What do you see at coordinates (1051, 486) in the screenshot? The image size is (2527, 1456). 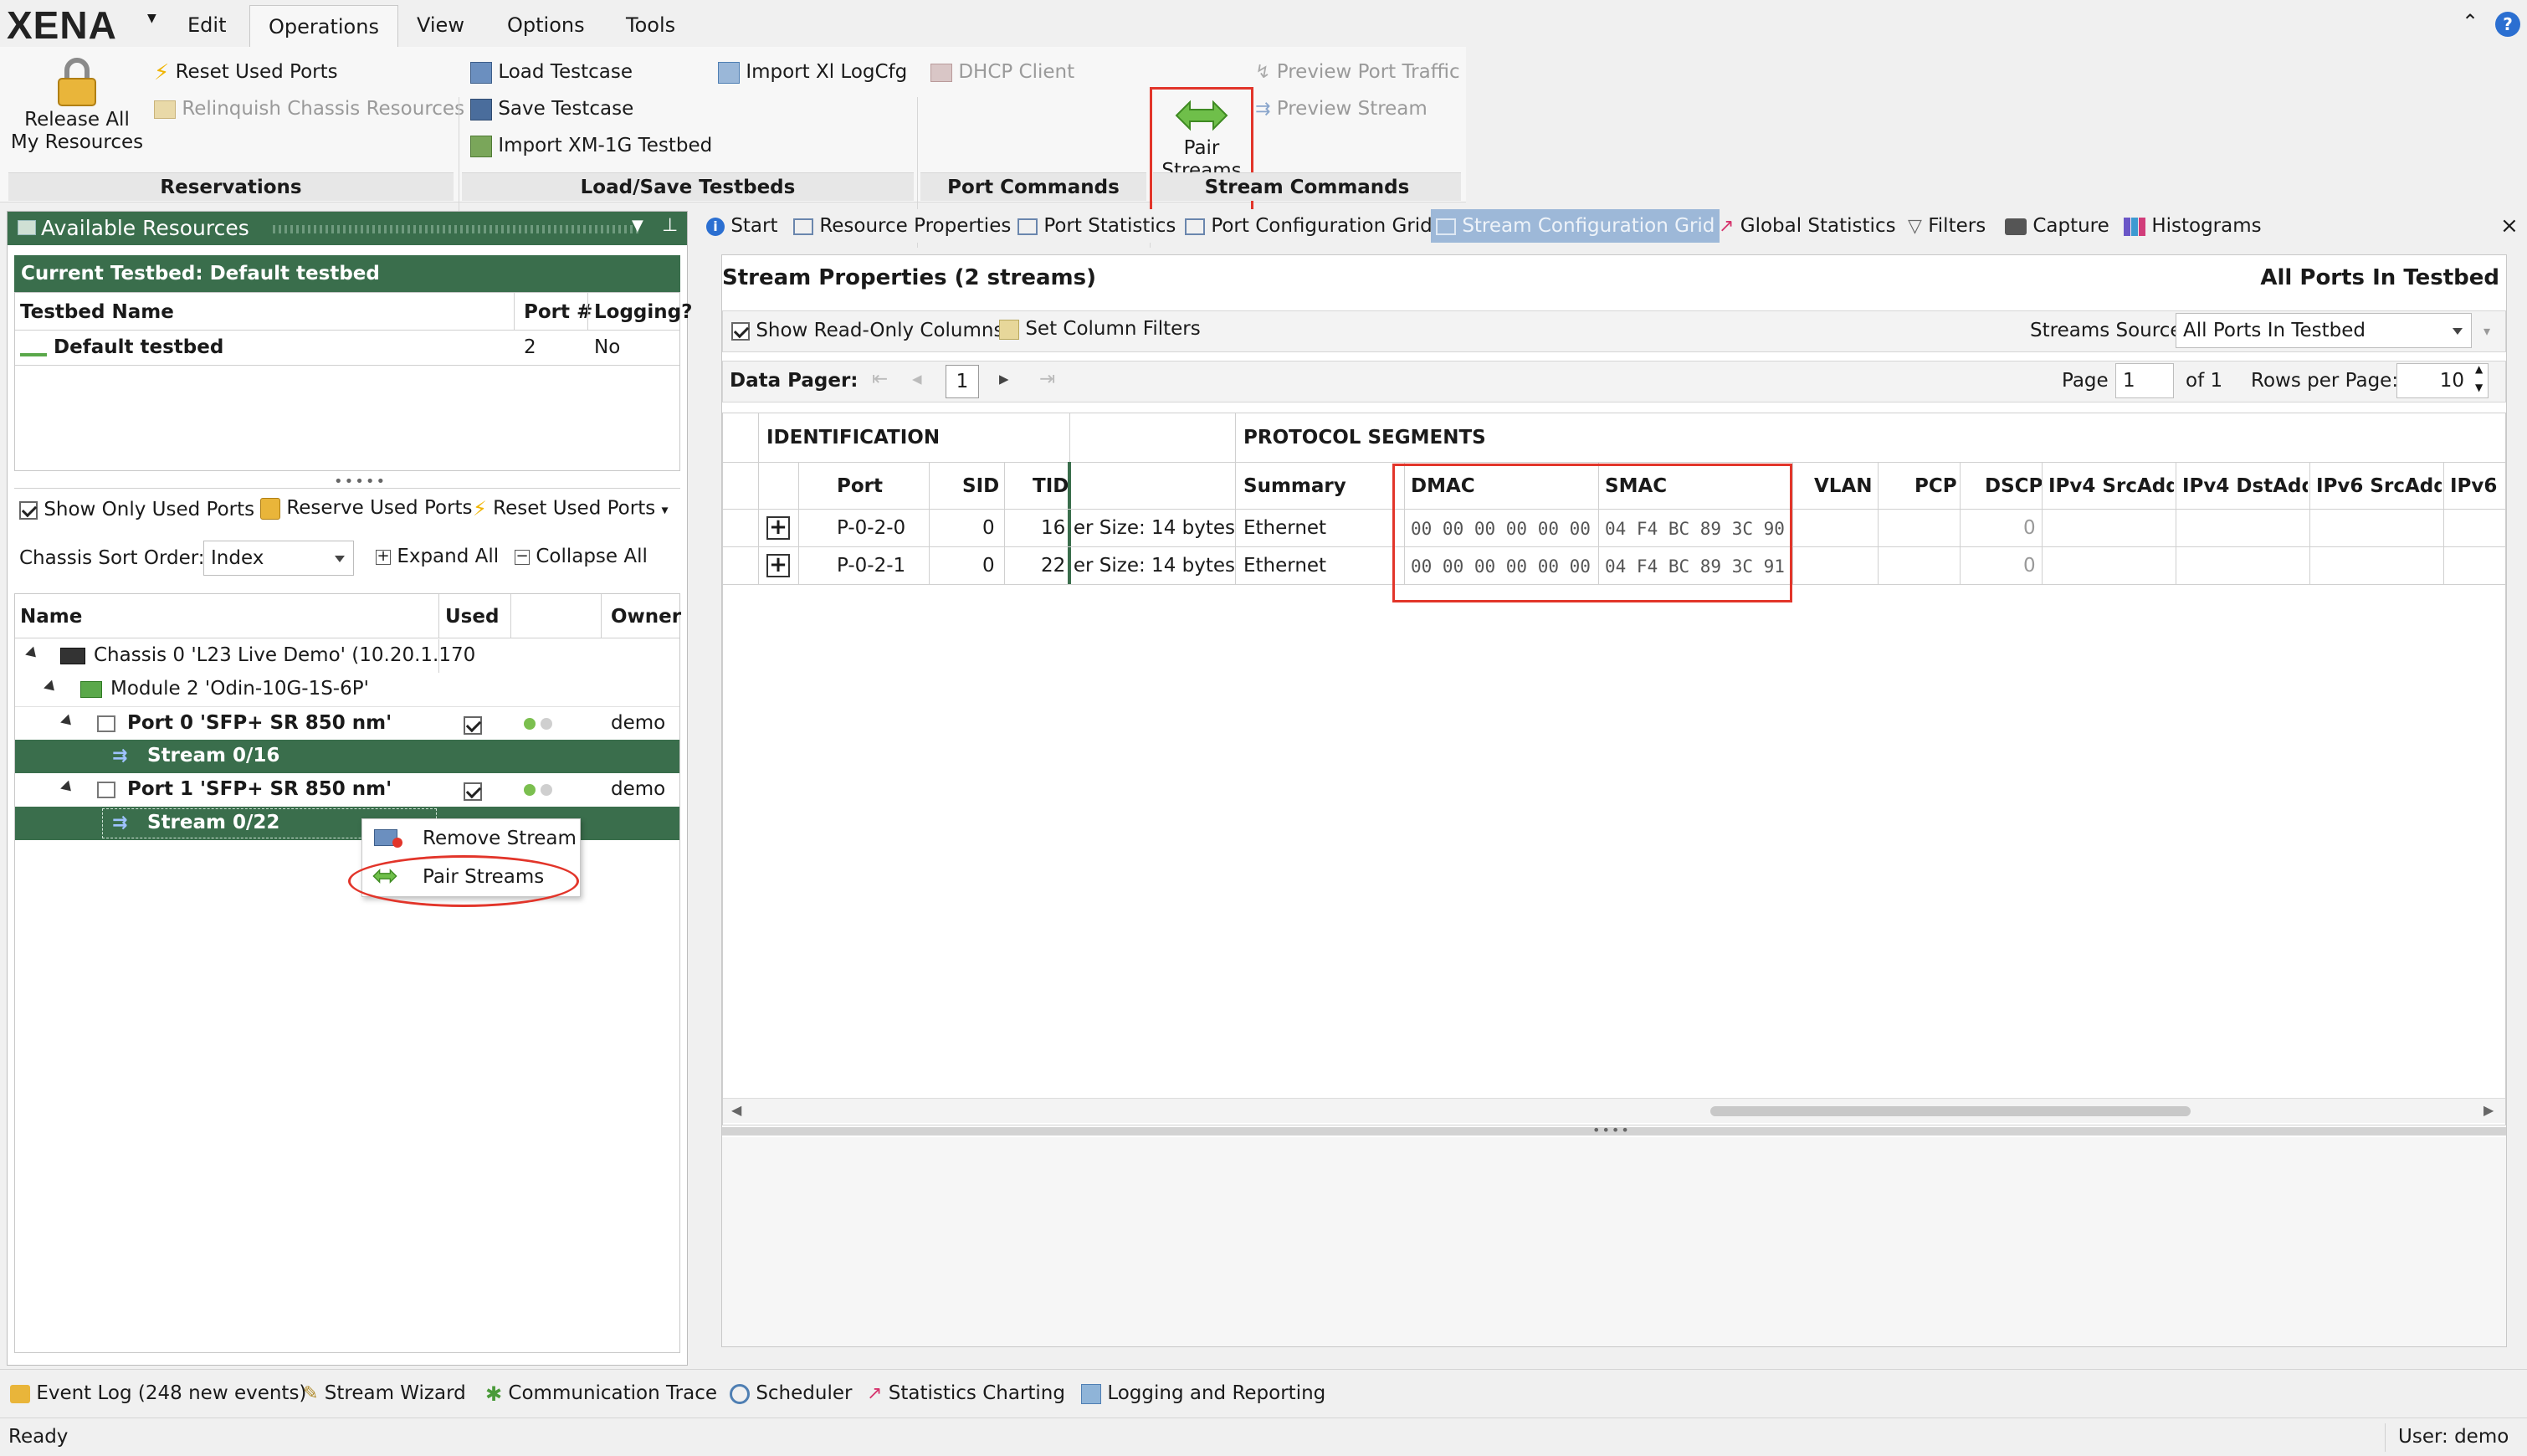 I see `col-tid: TID` at bounding box center [1051, 486].